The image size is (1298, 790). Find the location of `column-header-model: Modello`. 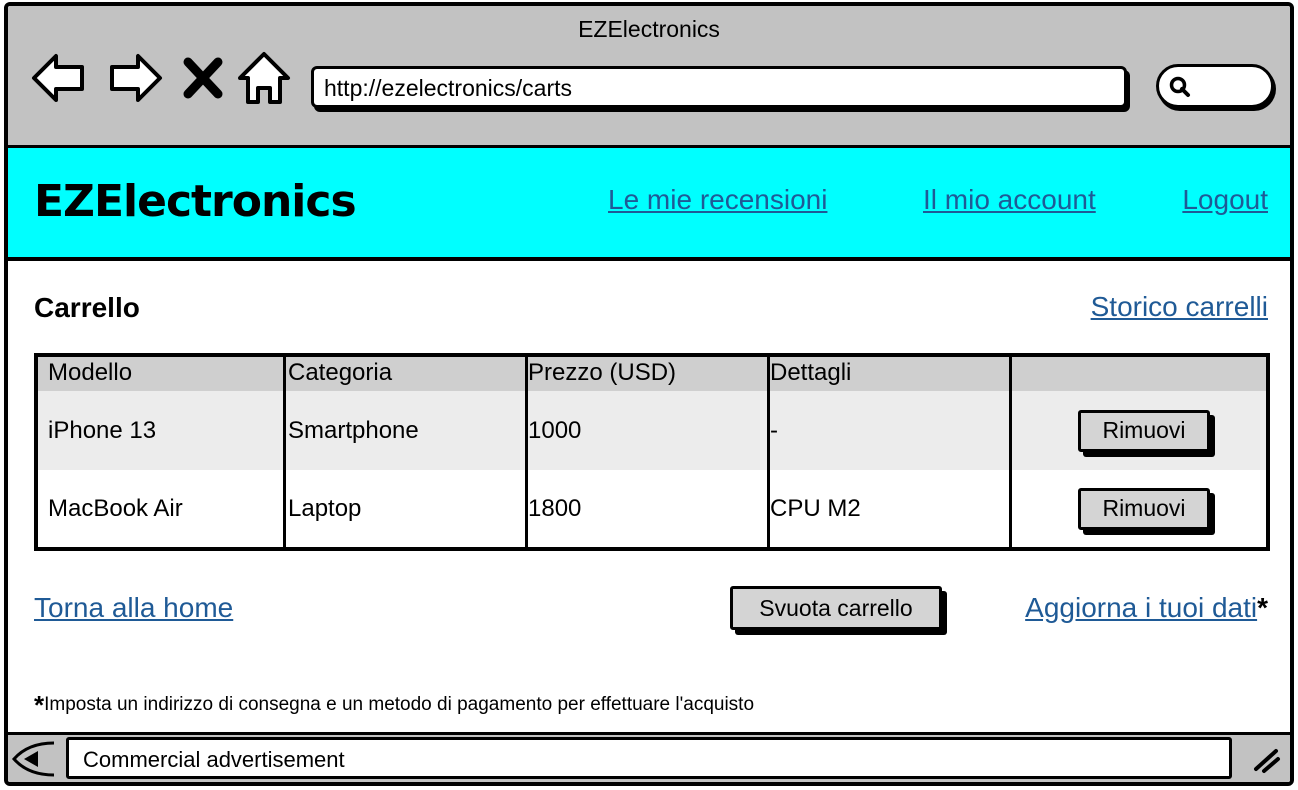

column-header-model: Modello is located at coordinates (90, 372).